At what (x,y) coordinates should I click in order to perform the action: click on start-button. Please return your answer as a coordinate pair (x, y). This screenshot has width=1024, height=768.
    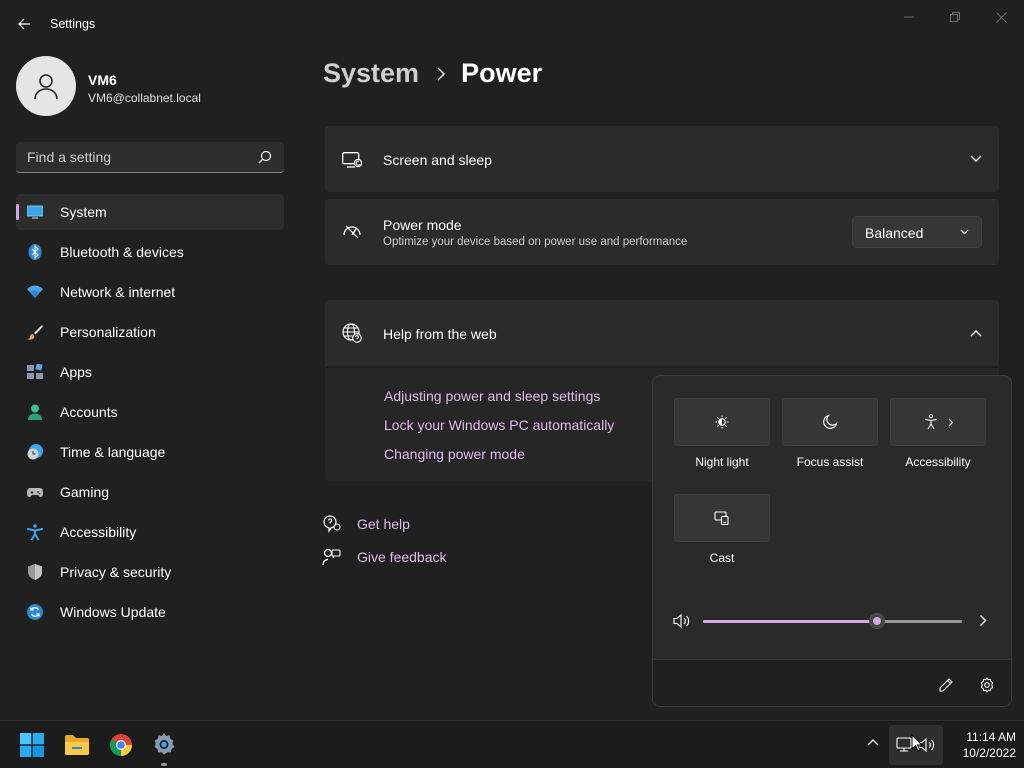
    Looking at the image, I should click on (32, 745).